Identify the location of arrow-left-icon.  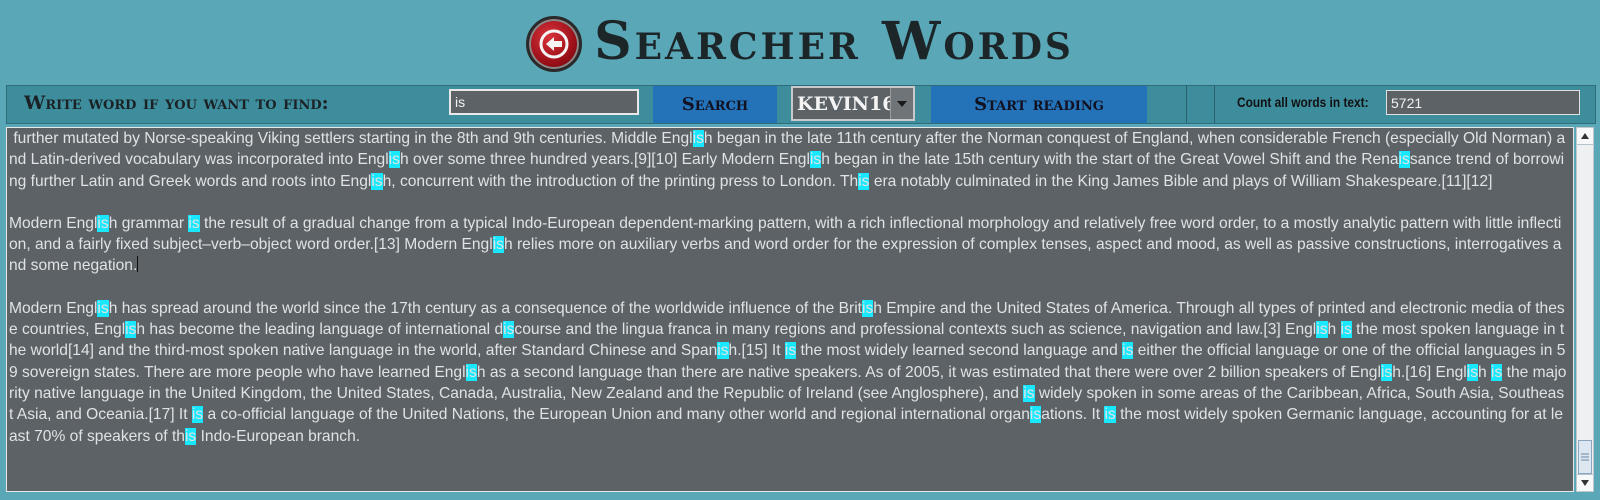
(554, 44).